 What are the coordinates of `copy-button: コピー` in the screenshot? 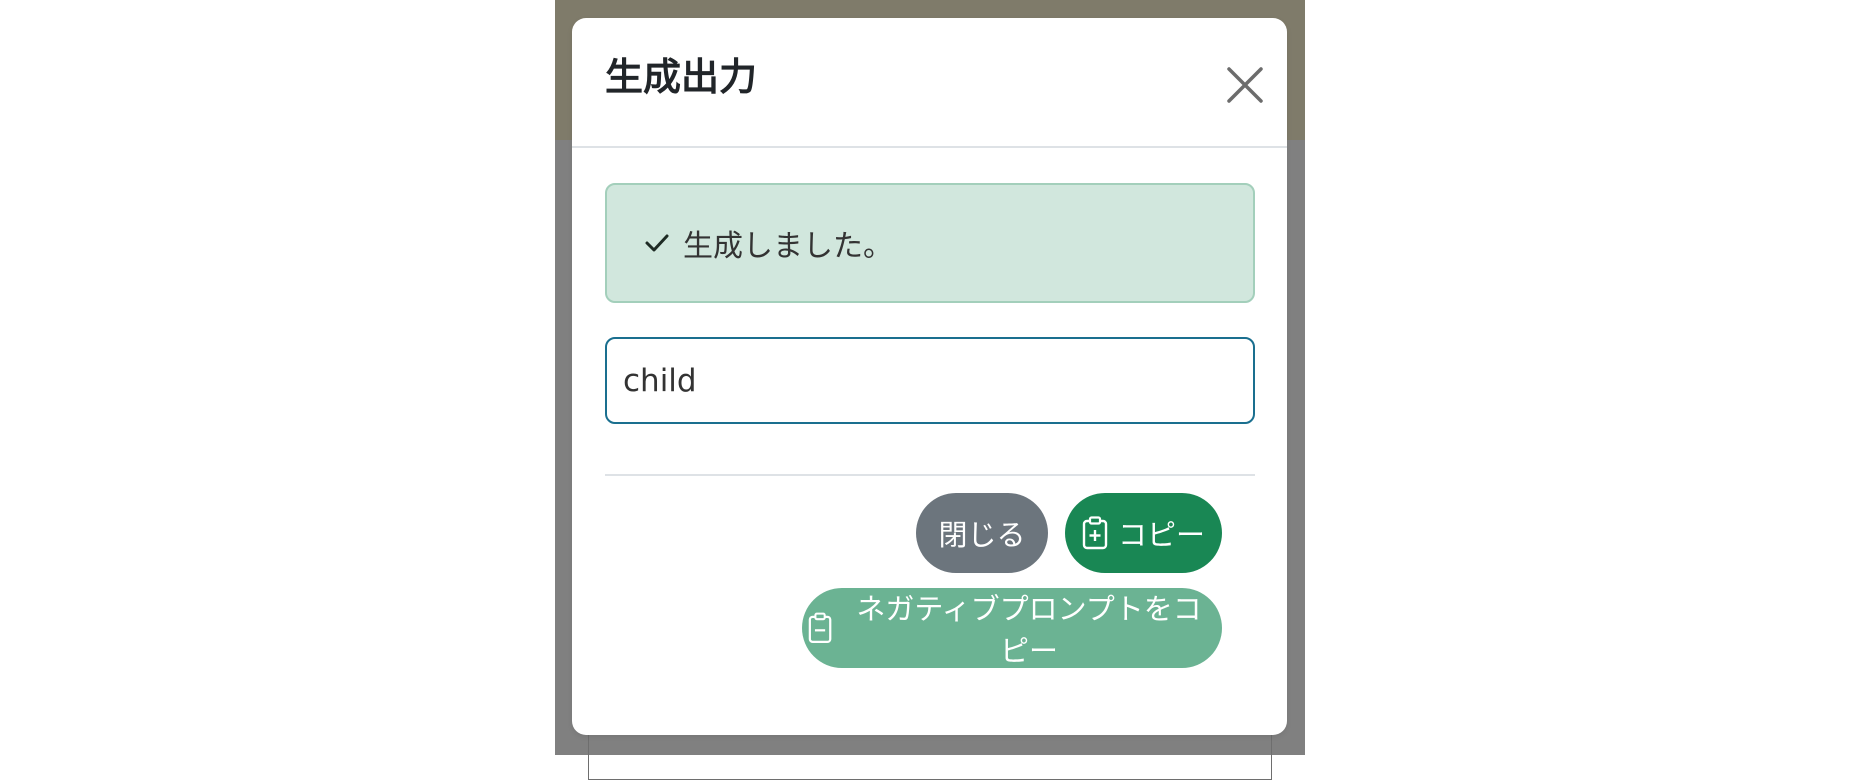 It's located at (1143, 533).